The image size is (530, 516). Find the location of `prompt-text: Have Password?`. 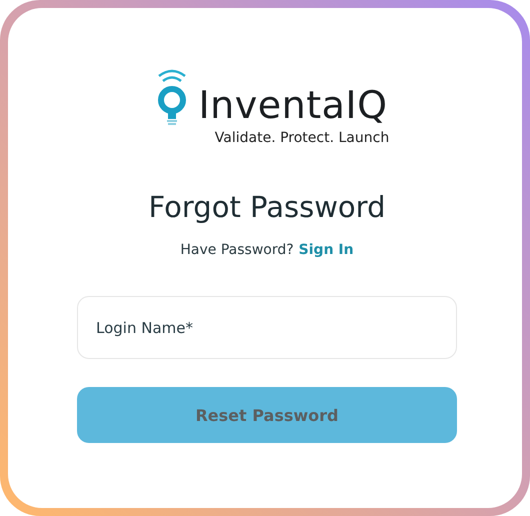

prompt-text: Have Password? is located at coordinates (237, 250).